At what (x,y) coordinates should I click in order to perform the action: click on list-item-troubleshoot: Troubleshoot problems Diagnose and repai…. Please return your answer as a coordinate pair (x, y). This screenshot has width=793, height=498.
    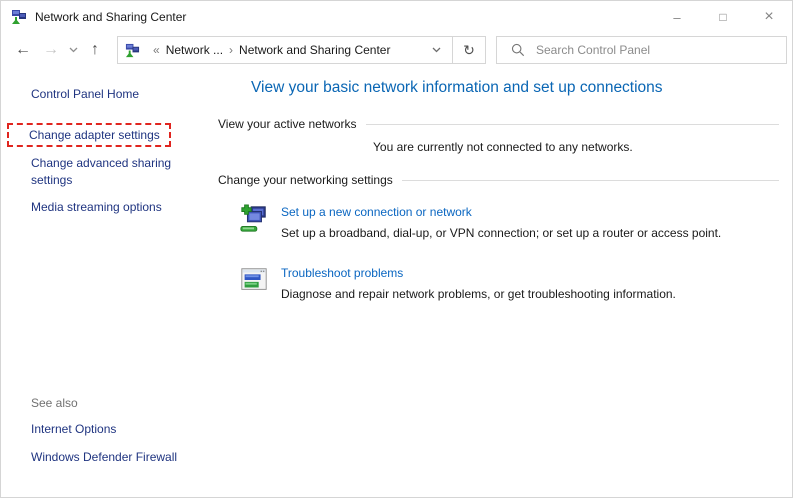
    Looking at the image, I should click on (509, 283).